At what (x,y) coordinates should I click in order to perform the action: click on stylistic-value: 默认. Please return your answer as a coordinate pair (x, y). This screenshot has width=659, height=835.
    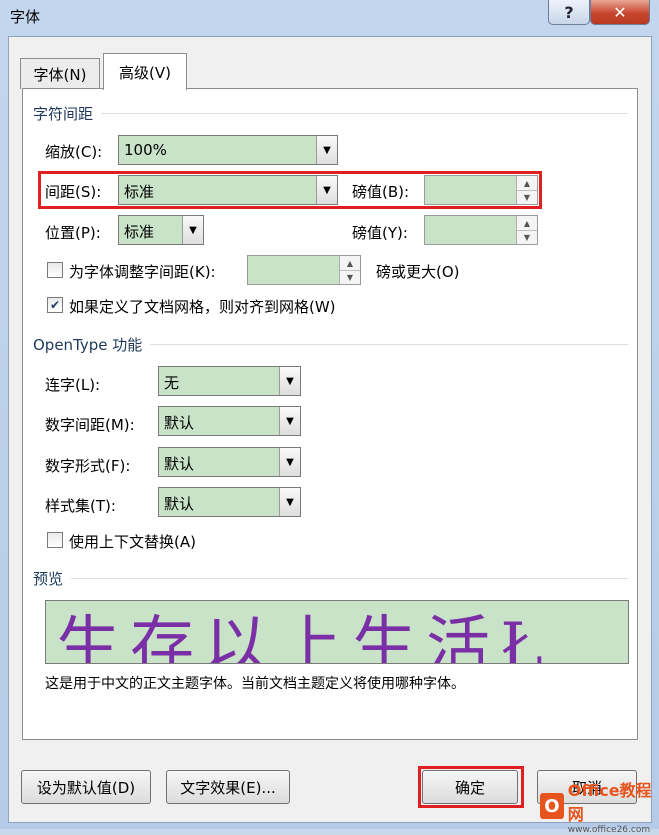
    Looking at the image, I should click on (179, 504).